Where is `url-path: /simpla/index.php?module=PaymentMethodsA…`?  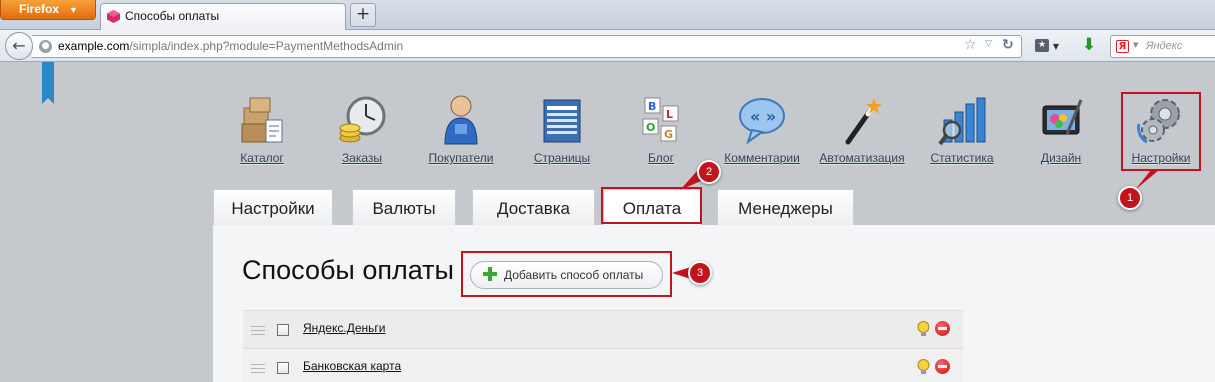 url-path: /simpla/index.php?module=PaymentMethodsA… is located at coordinates (266, 46).